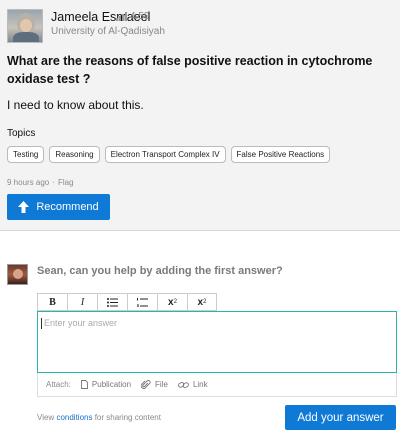  I want to click on conditions-link: conditions, so click(74, 417).